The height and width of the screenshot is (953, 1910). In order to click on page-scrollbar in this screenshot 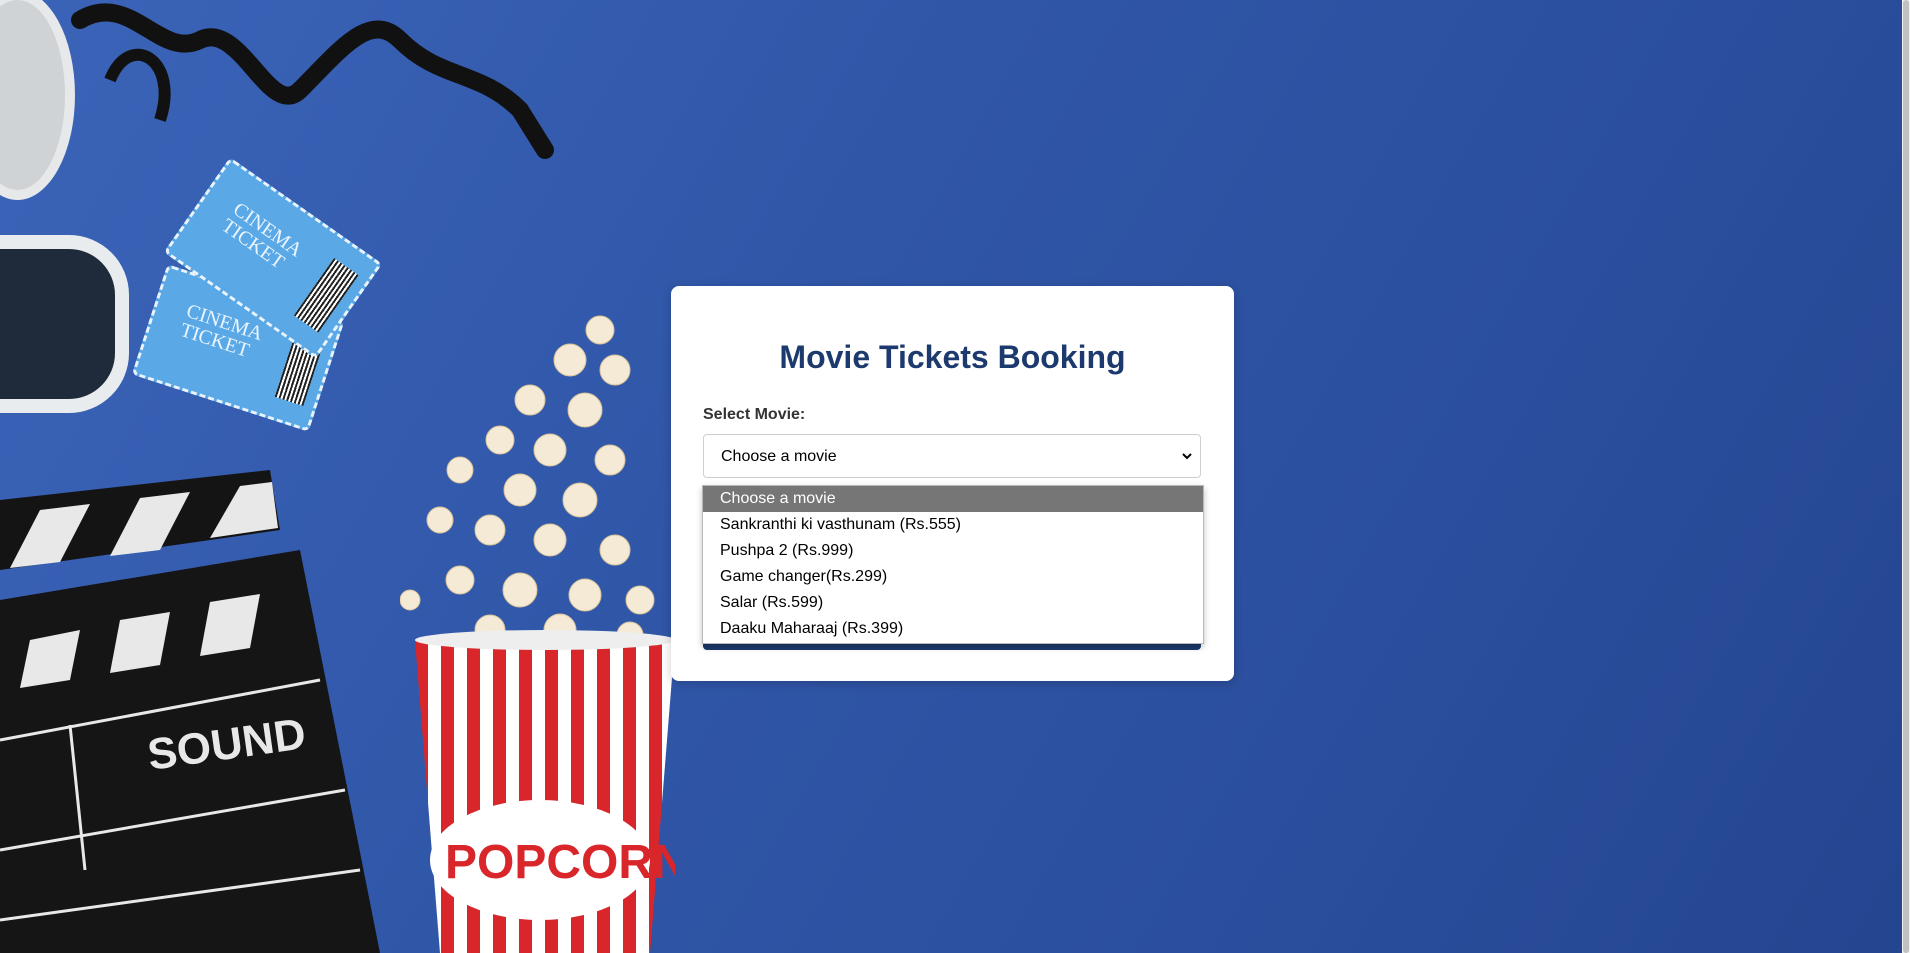, I will do `click(1906, 476)`.